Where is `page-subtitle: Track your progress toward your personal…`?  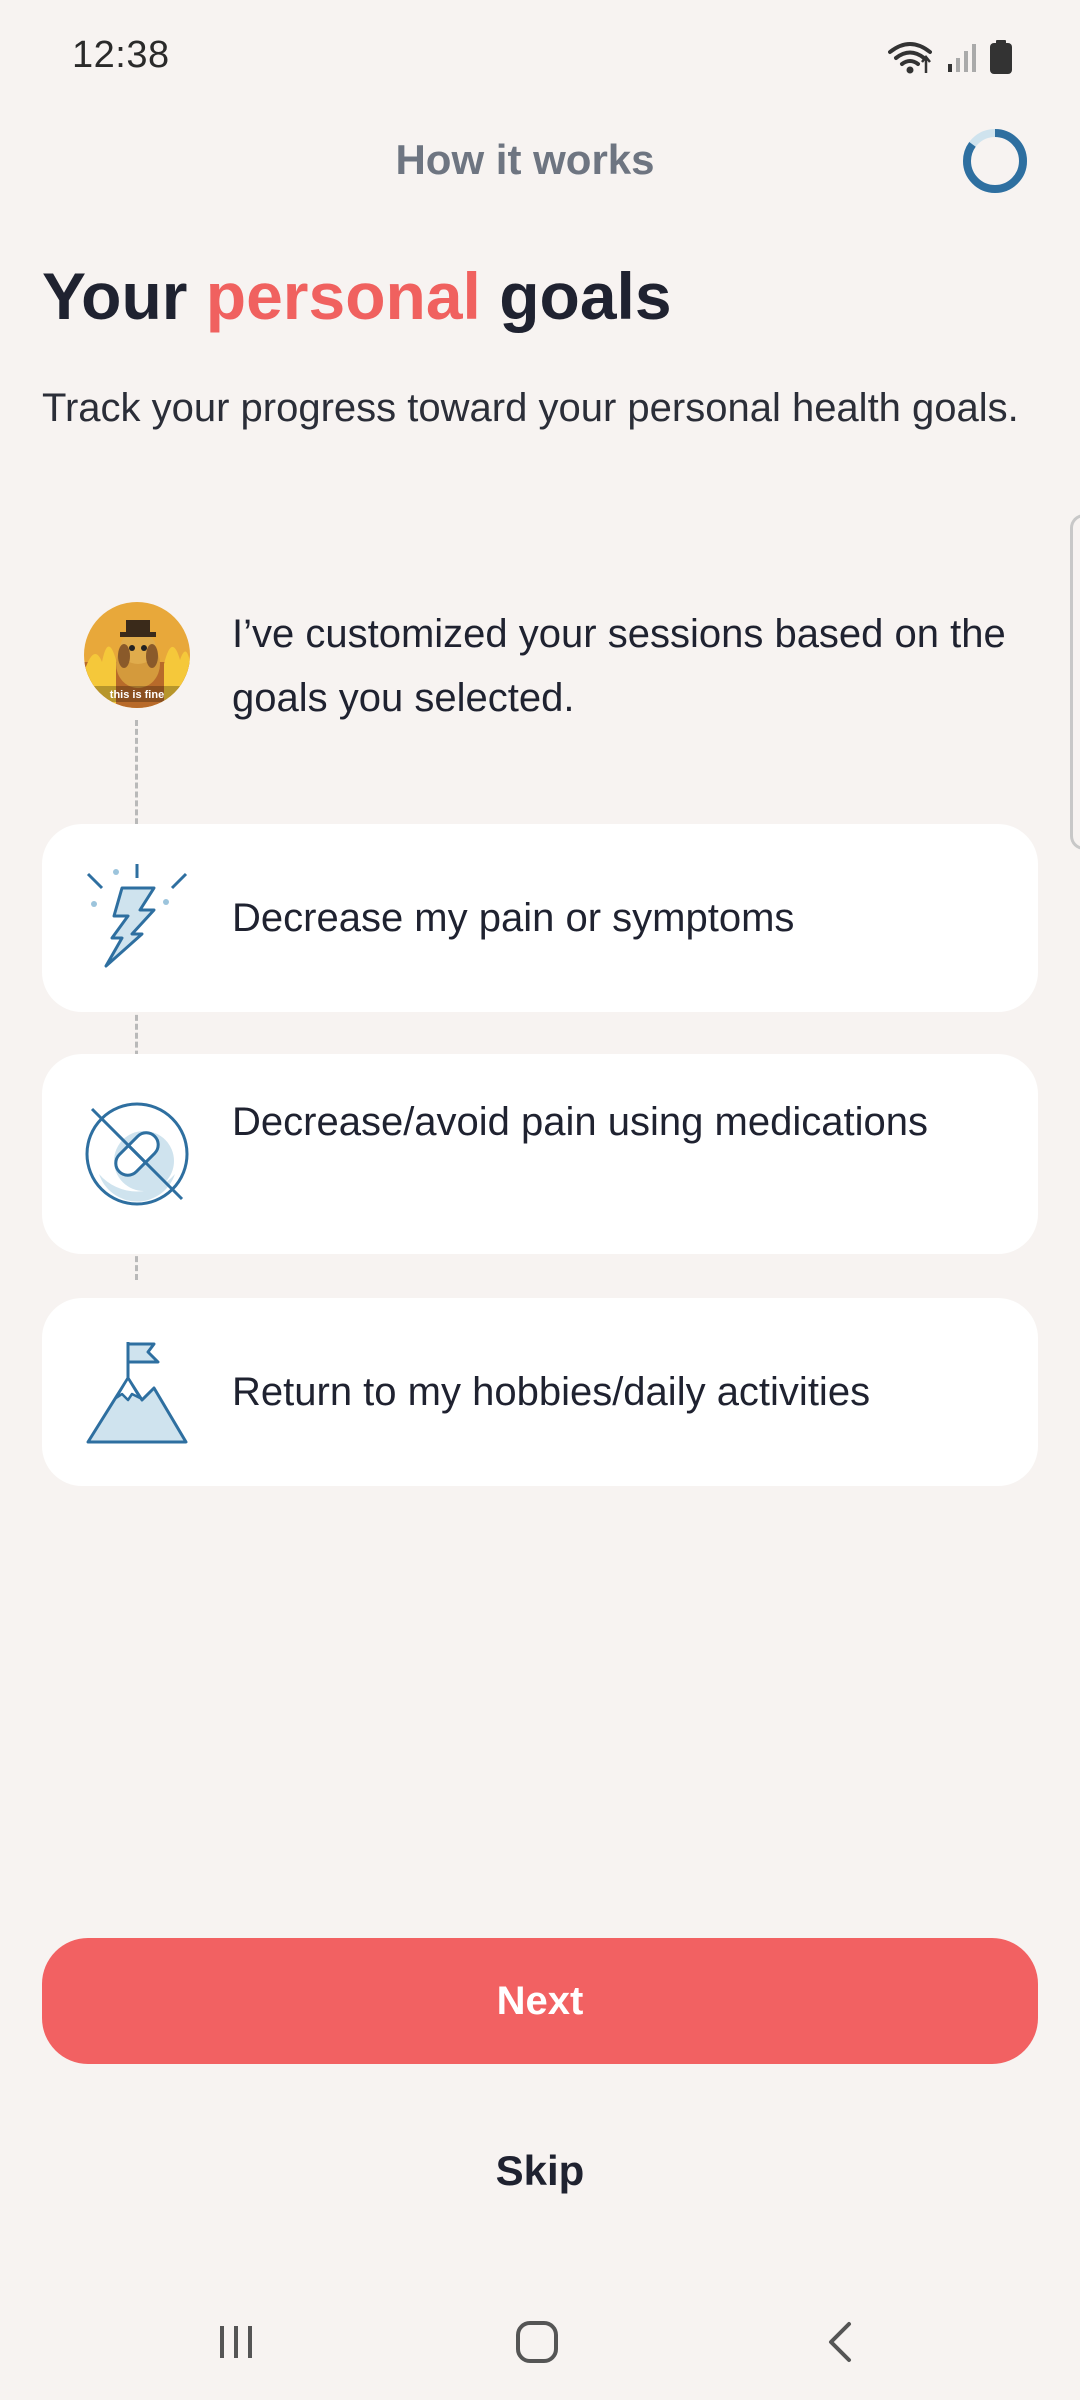 page-subtitle: Track your progress toward your personal… is located at coordinates (530, 408).